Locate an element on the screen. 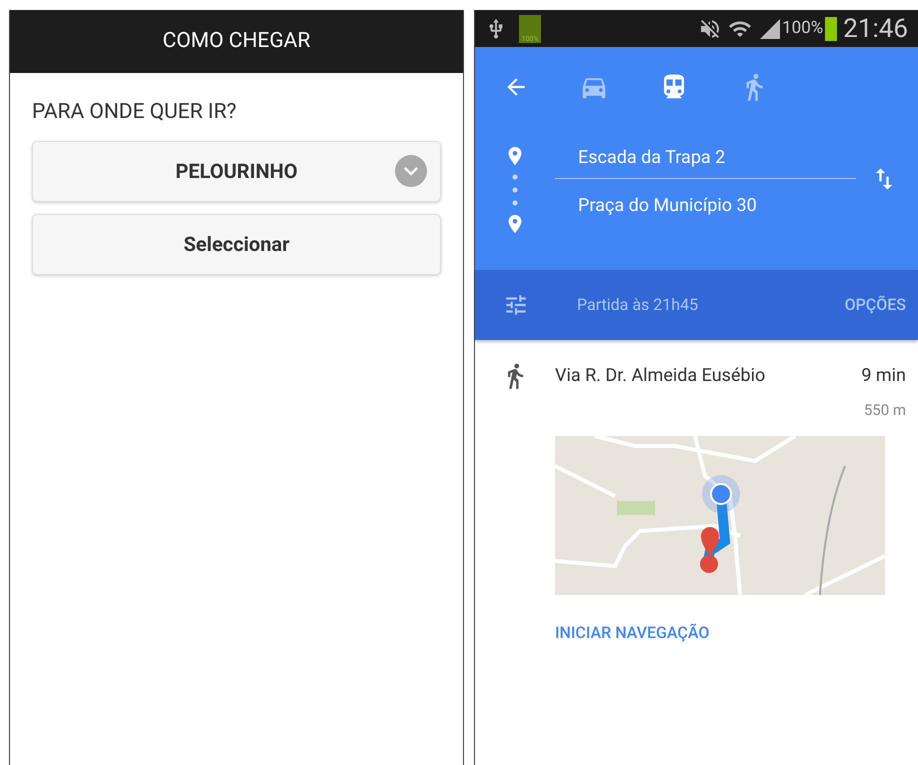  destination-field: Praça do Município 30 is located at coordinates (667, 205).